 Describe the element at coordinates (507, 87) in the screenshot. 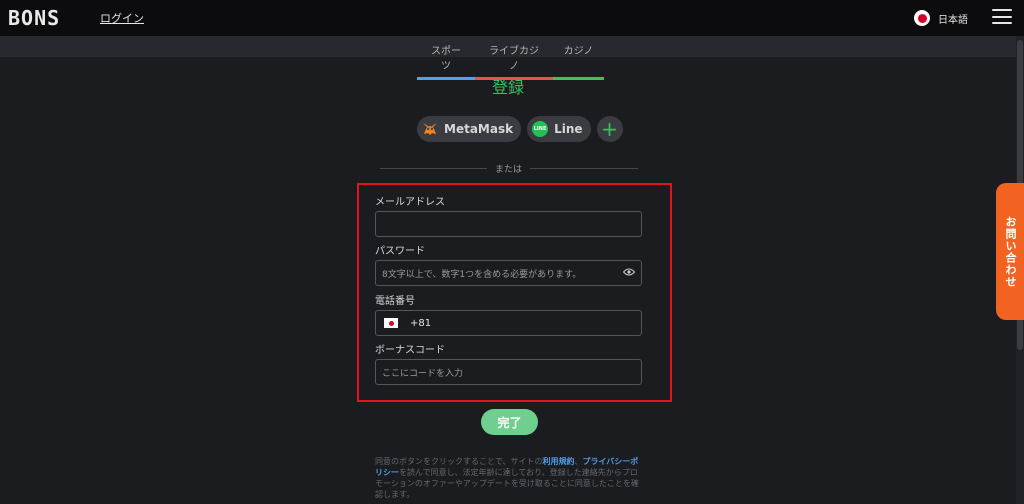

I see `page-title: 登録` at that location.